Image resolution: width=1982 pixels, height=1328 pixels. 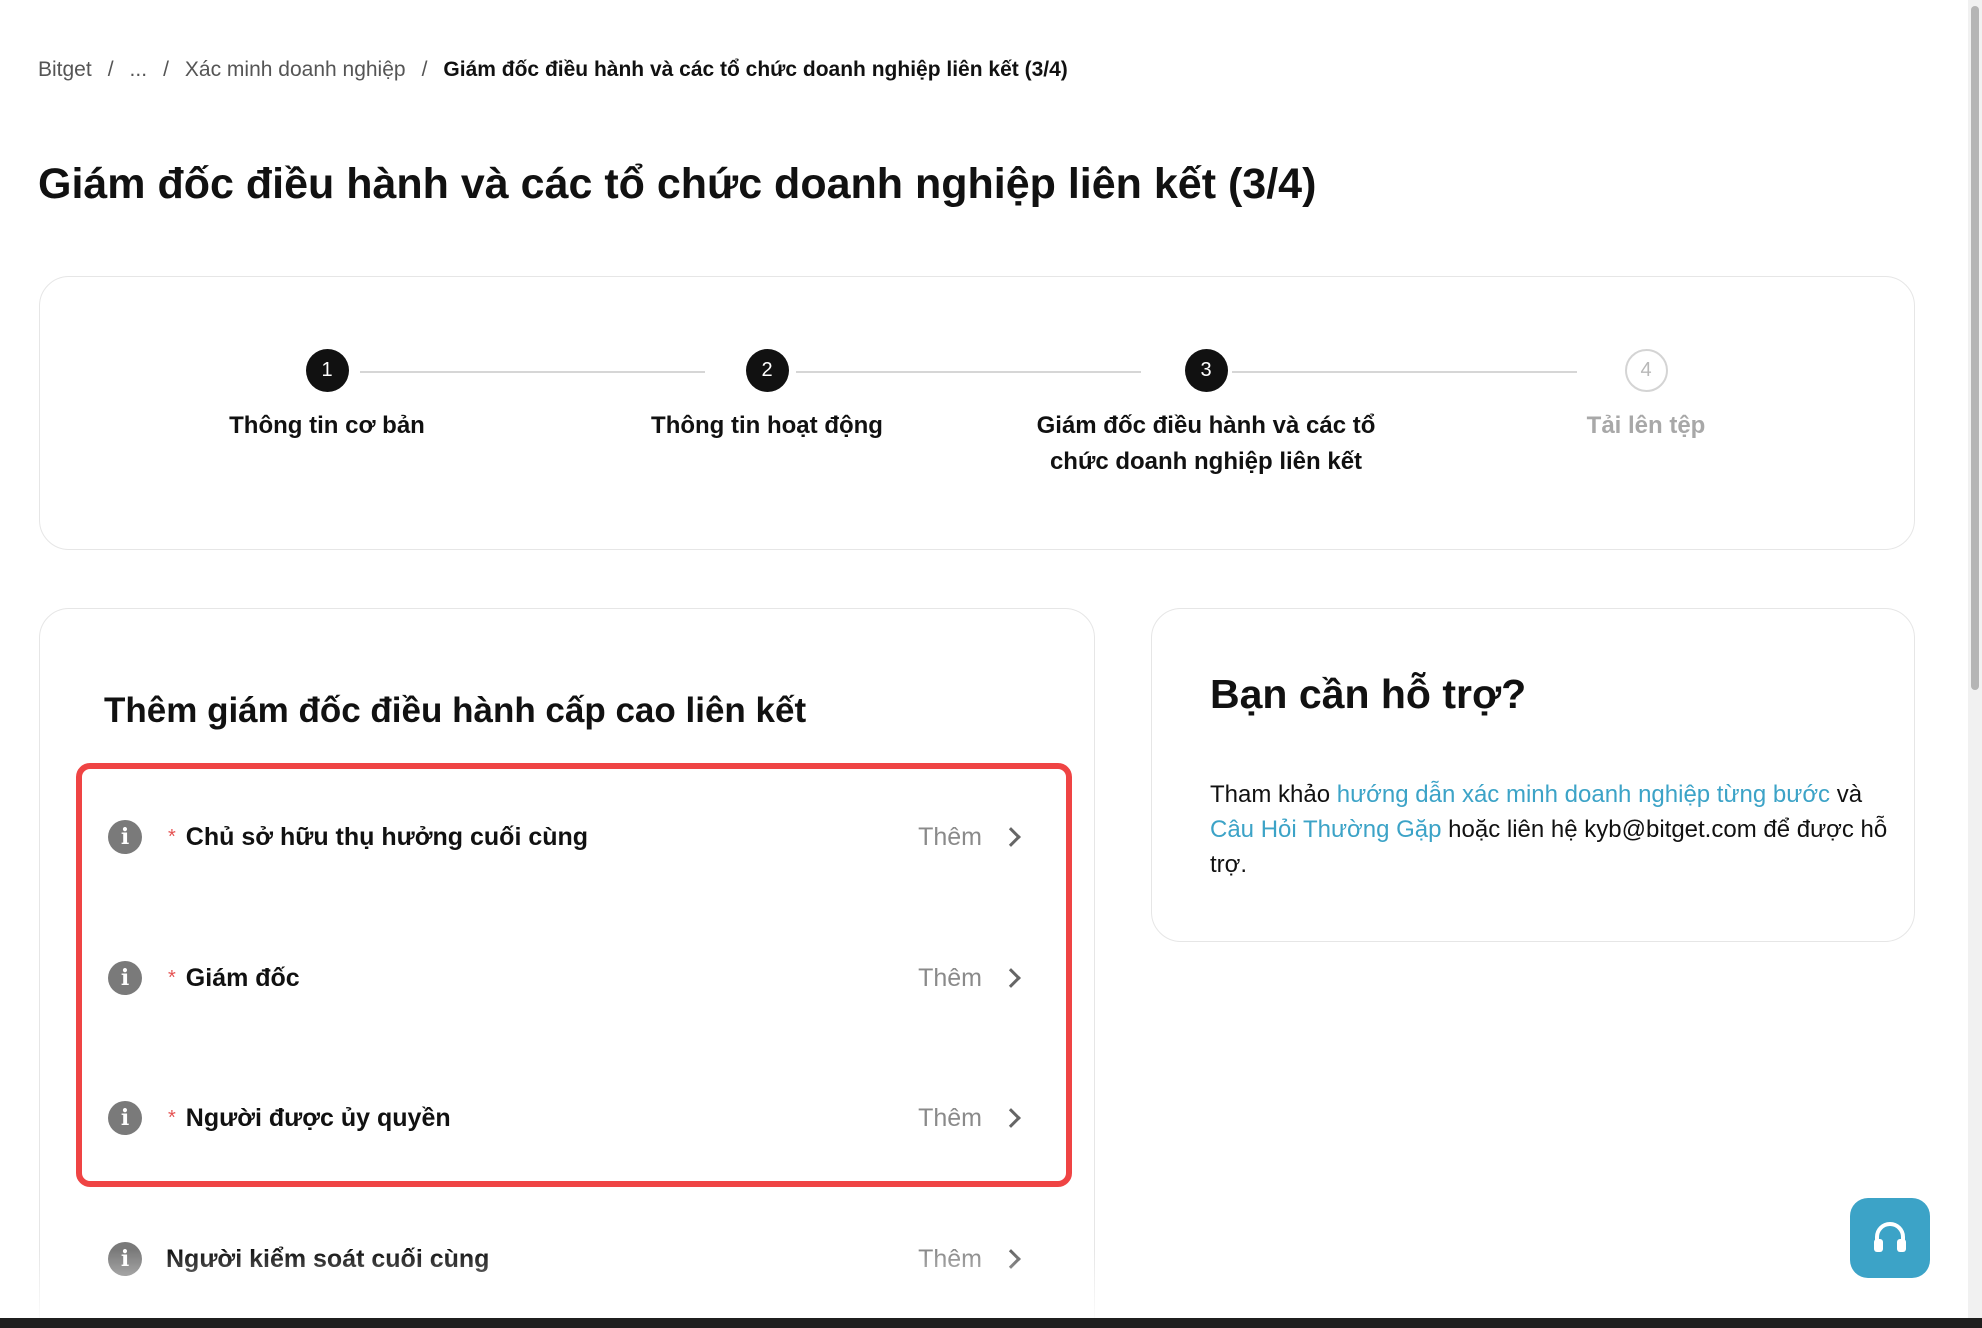 I want to click on scrollbar, so click(x=1975, y=659).